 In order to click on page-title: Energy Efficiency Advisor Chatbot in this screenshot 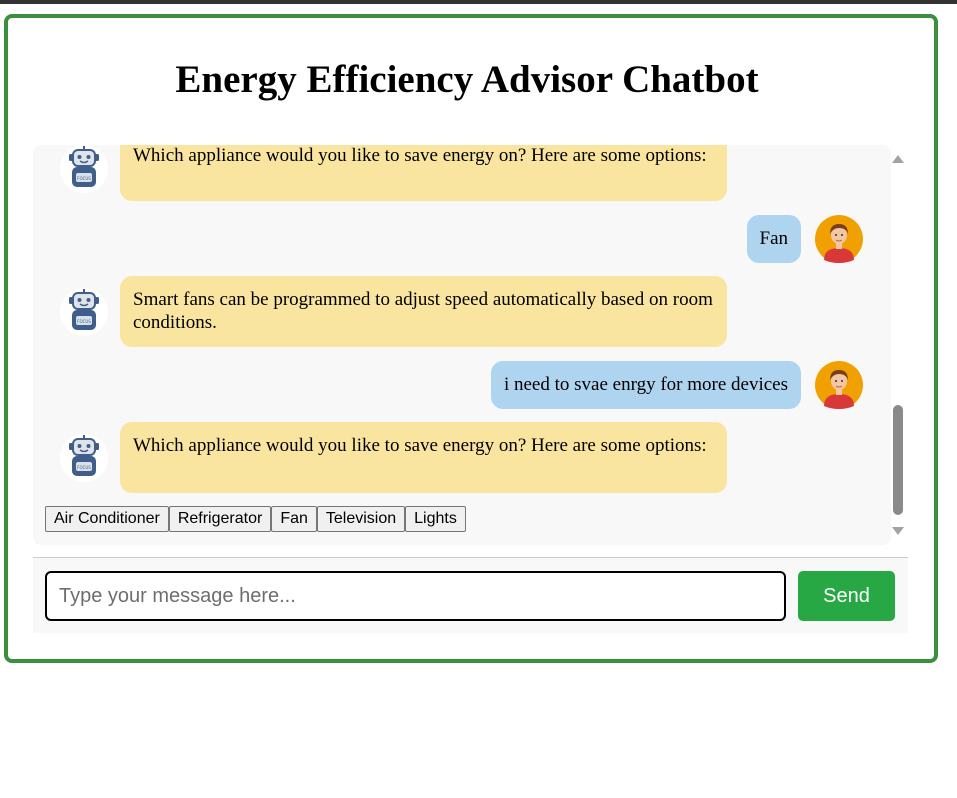, I will do `click(467, 79)`.